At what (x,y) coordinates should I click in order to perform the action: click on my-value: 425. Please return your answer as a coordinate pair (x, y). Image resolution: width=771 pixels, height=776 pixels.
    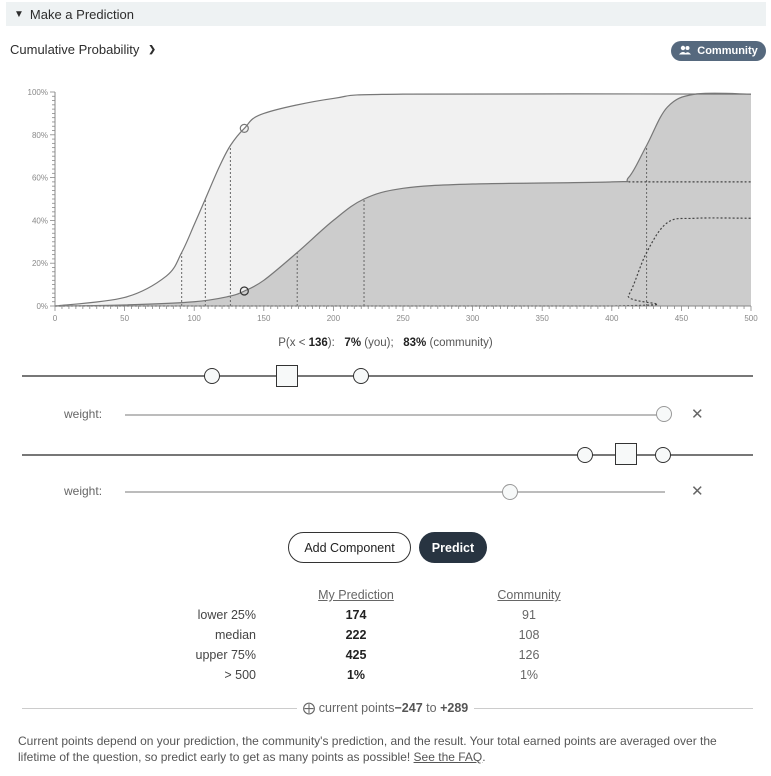
    Looking at the image, I should click on (356, 655).